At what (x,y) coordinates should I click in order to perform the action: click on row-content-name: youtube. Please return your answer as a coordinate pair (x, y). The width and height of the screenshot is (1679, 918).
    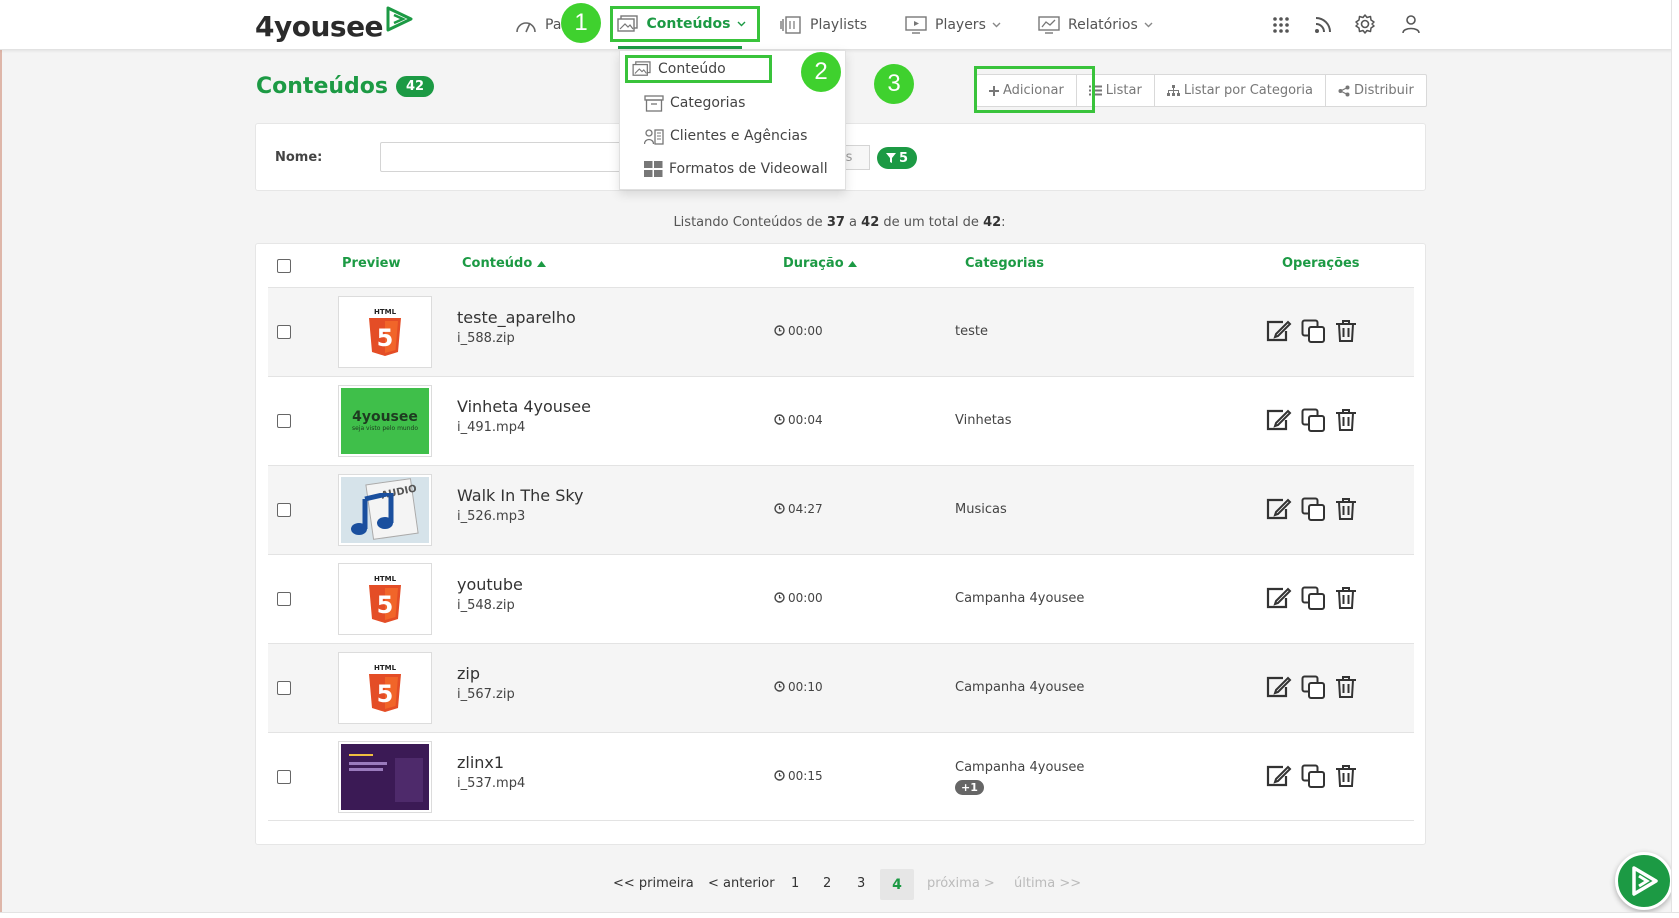
    Looking at the image, I should click on (490, 584).